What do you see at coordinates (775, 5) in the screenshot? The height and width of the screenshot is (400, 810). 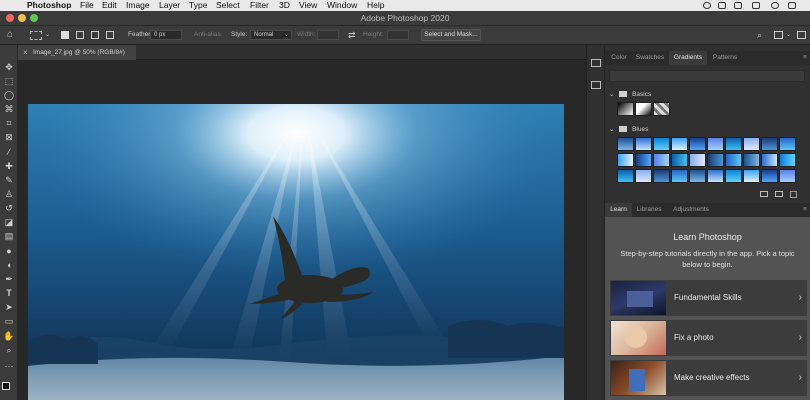 I see `search-icon` at bounding box center [775, 5].